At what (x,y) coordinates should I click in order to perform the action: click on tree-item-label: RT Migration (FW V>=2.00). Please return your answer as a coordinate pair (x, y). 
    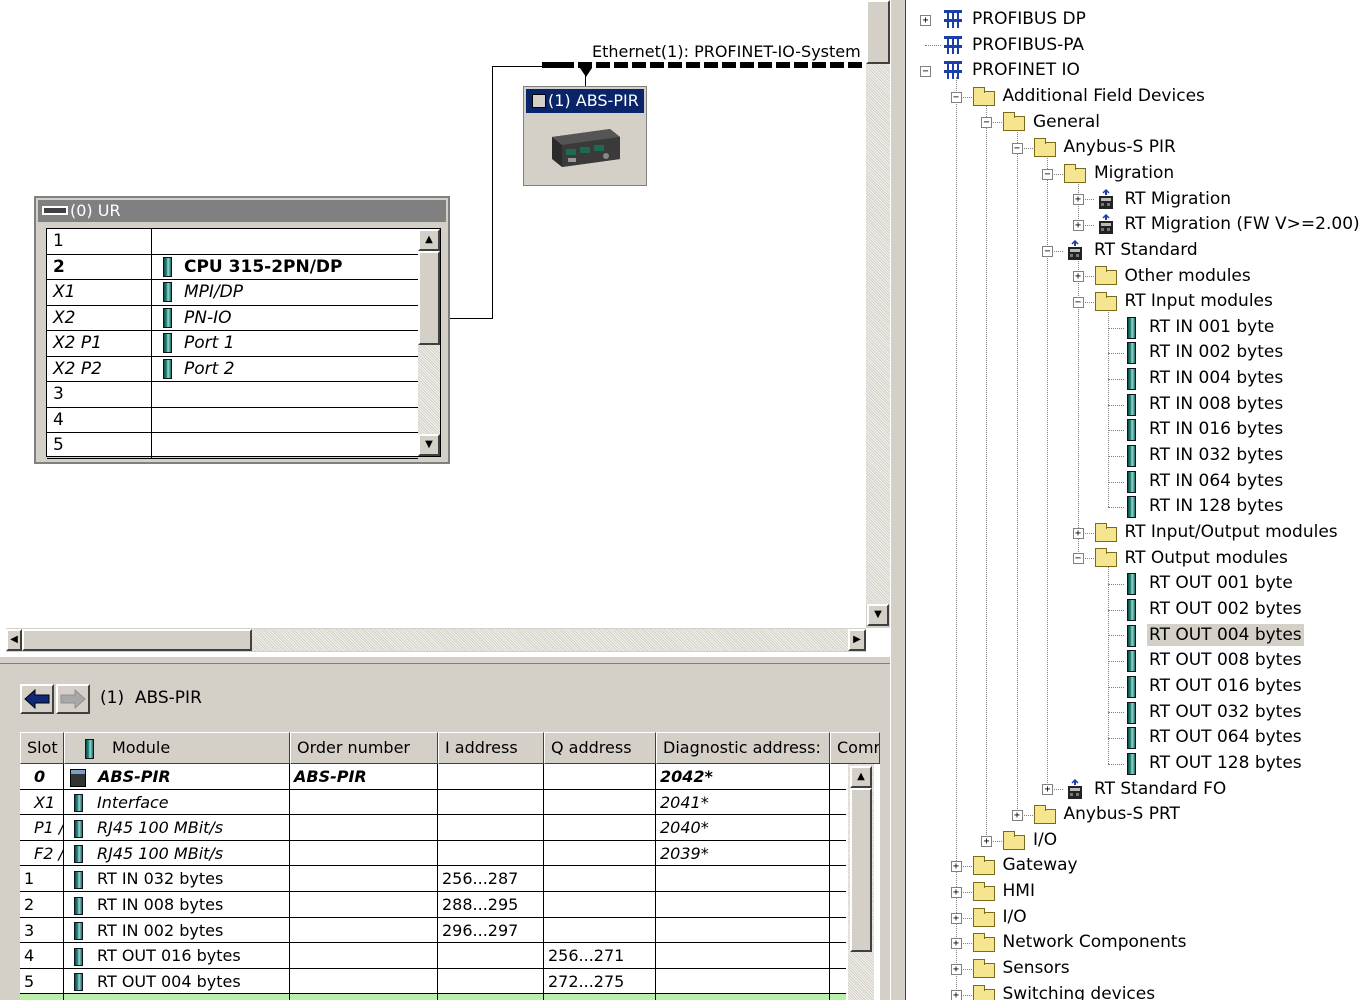
    Looking at the image, I should click on (1241, 224).